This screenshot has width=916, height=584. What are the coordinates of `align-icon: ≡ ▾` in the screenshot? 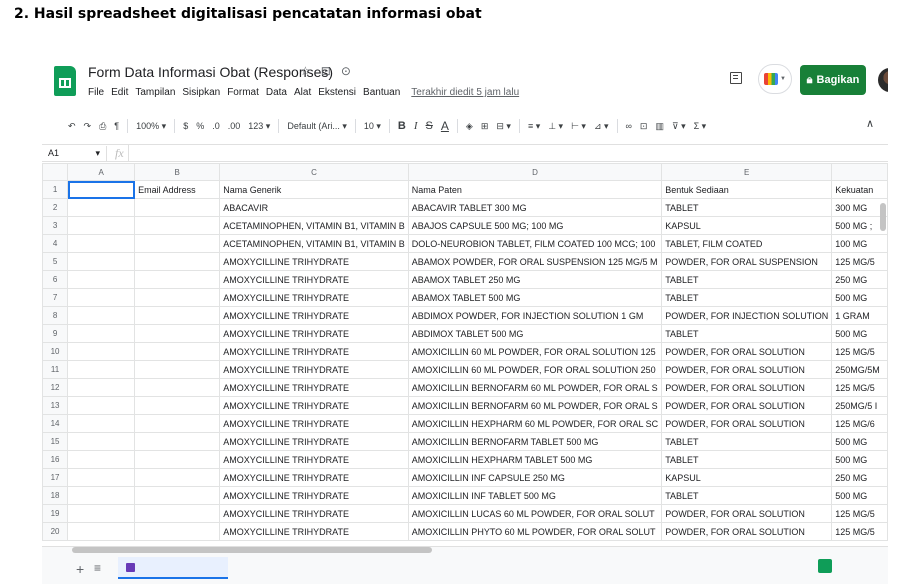 It's located at (534, 126).